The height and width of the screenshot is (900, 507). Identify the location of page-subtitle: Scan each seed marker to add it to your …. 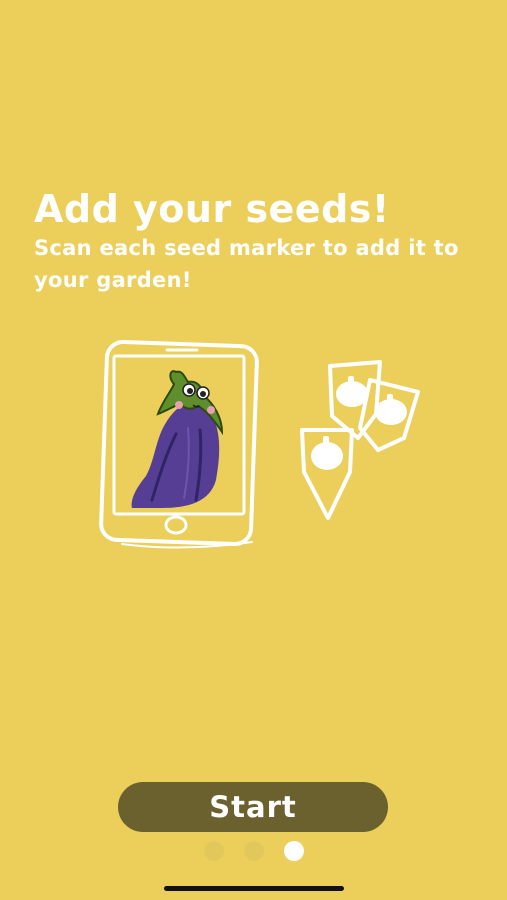
(246, 264).